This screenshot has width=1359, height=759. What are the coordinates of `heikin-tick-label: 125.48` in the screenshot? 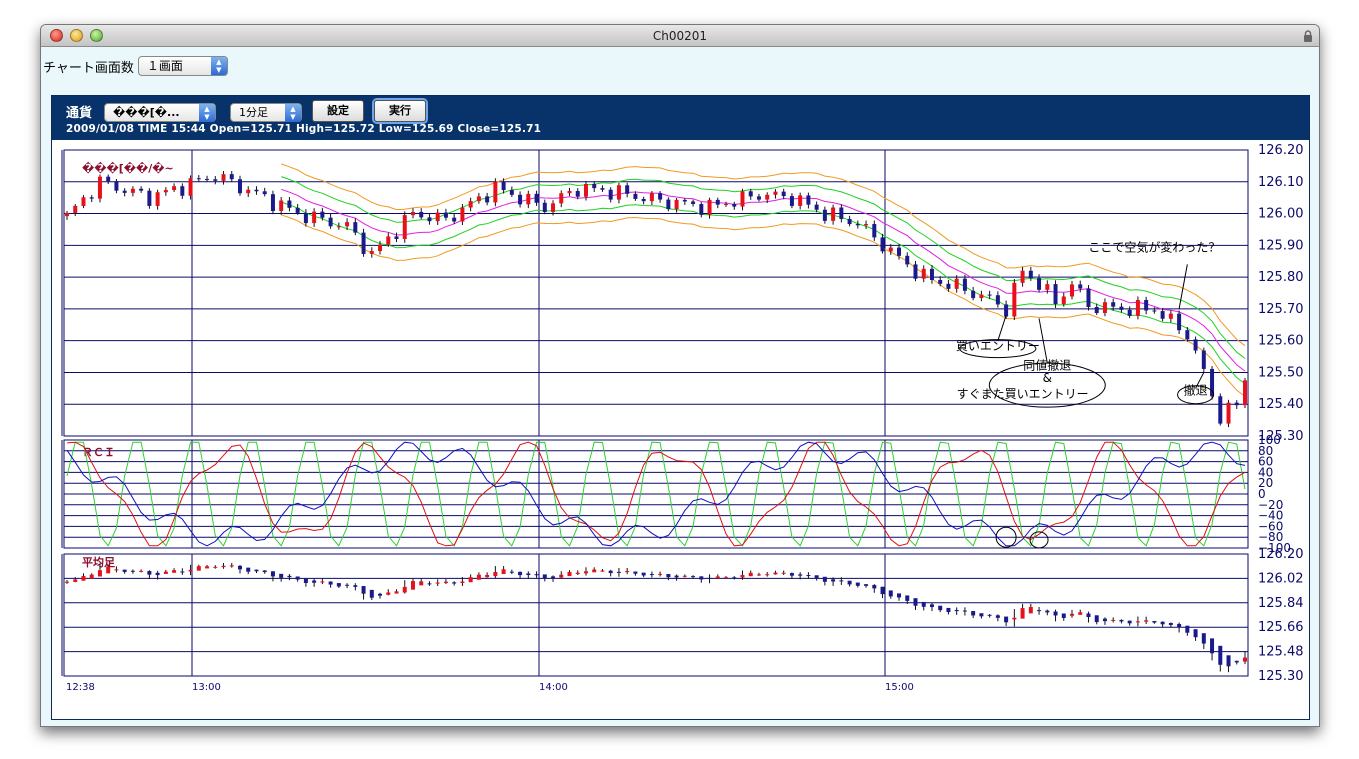 It's located at (1281, 652).